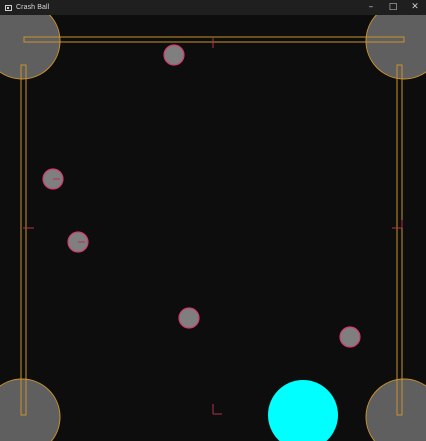 Image resolution: width=426 pixels, height=441 pixels. I want to click on window-title: Crash Ball, so click(33, 7).